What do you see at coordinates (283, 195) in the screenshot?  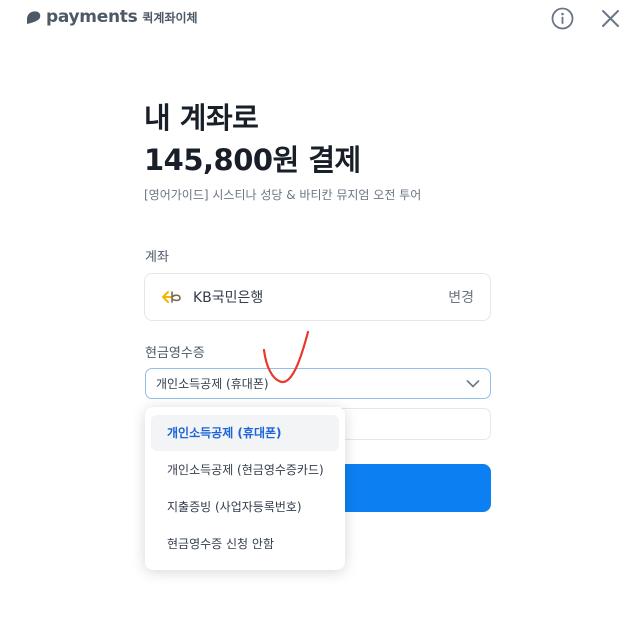 I see `product-name: [영어가이드] 시스티나 성당 & 바티칸 뮤지엄 오전 투어` at bounding box center [283, 195].